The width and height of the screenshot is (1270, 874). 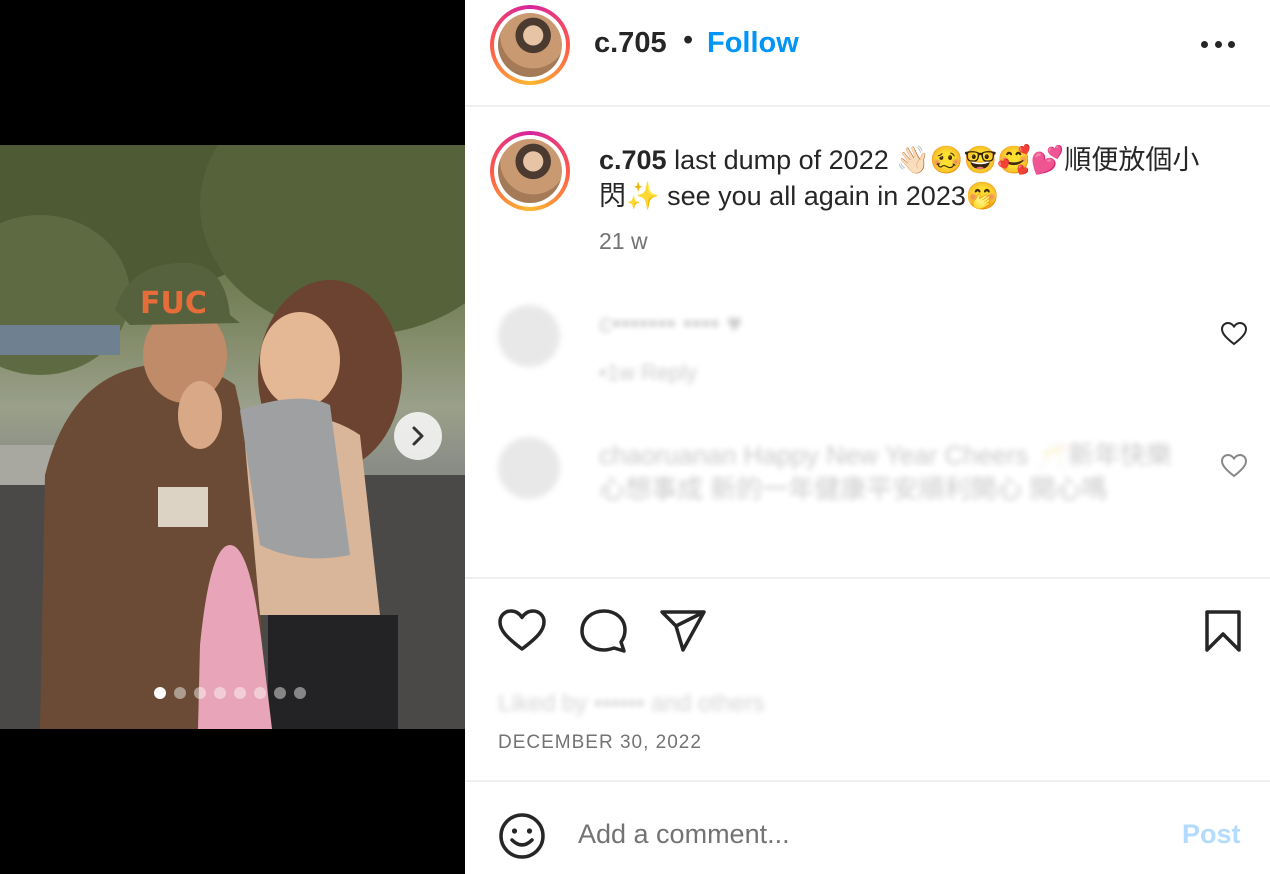 What do you see at coordinates (1218, 44) in the screenshot?
I see `more-options-button` at bounding box center [1218, 44].